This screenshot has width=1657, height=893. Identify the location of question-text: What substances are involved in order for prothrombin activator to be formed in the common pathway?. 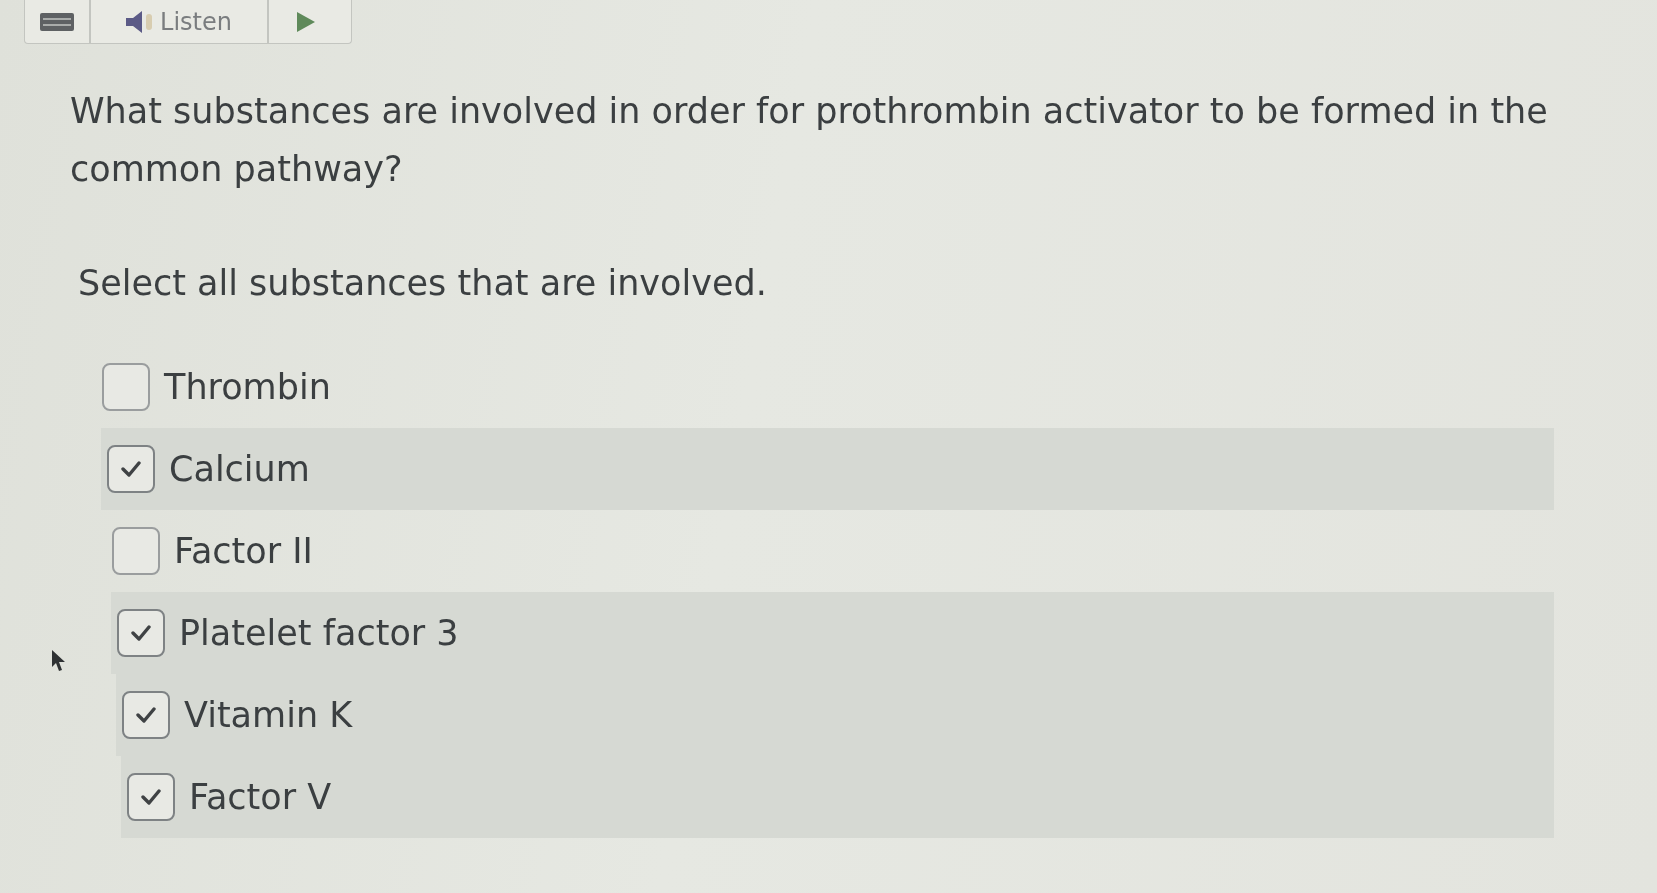
(809, 140).